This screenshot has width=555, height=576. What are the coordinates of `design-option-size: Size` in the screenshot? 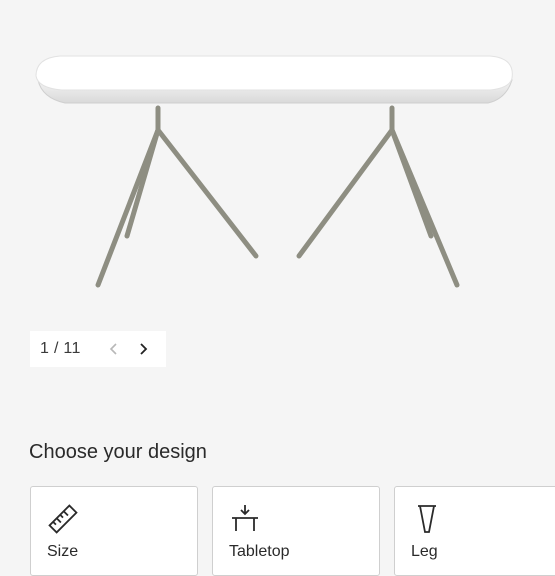 It's located at (114, 531).